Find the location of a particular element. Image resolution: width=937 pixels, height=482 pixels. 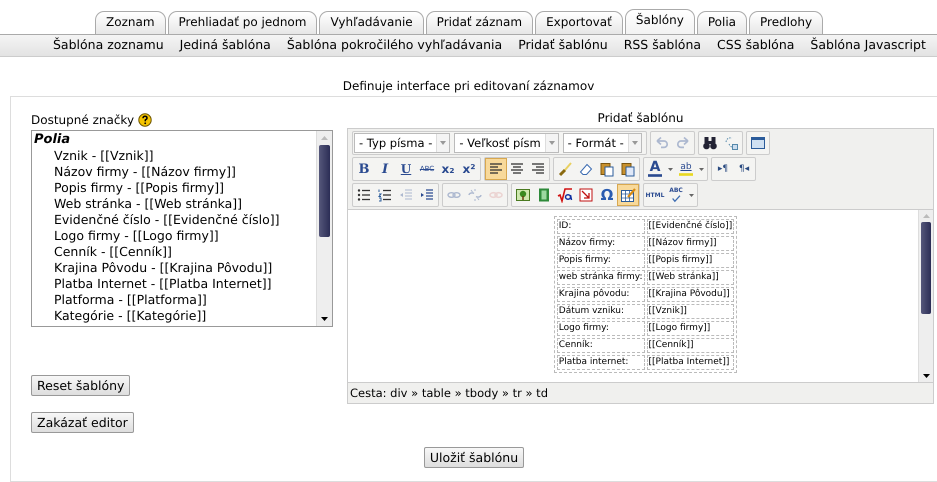

align-left-button is located at coordinates (496, 169).